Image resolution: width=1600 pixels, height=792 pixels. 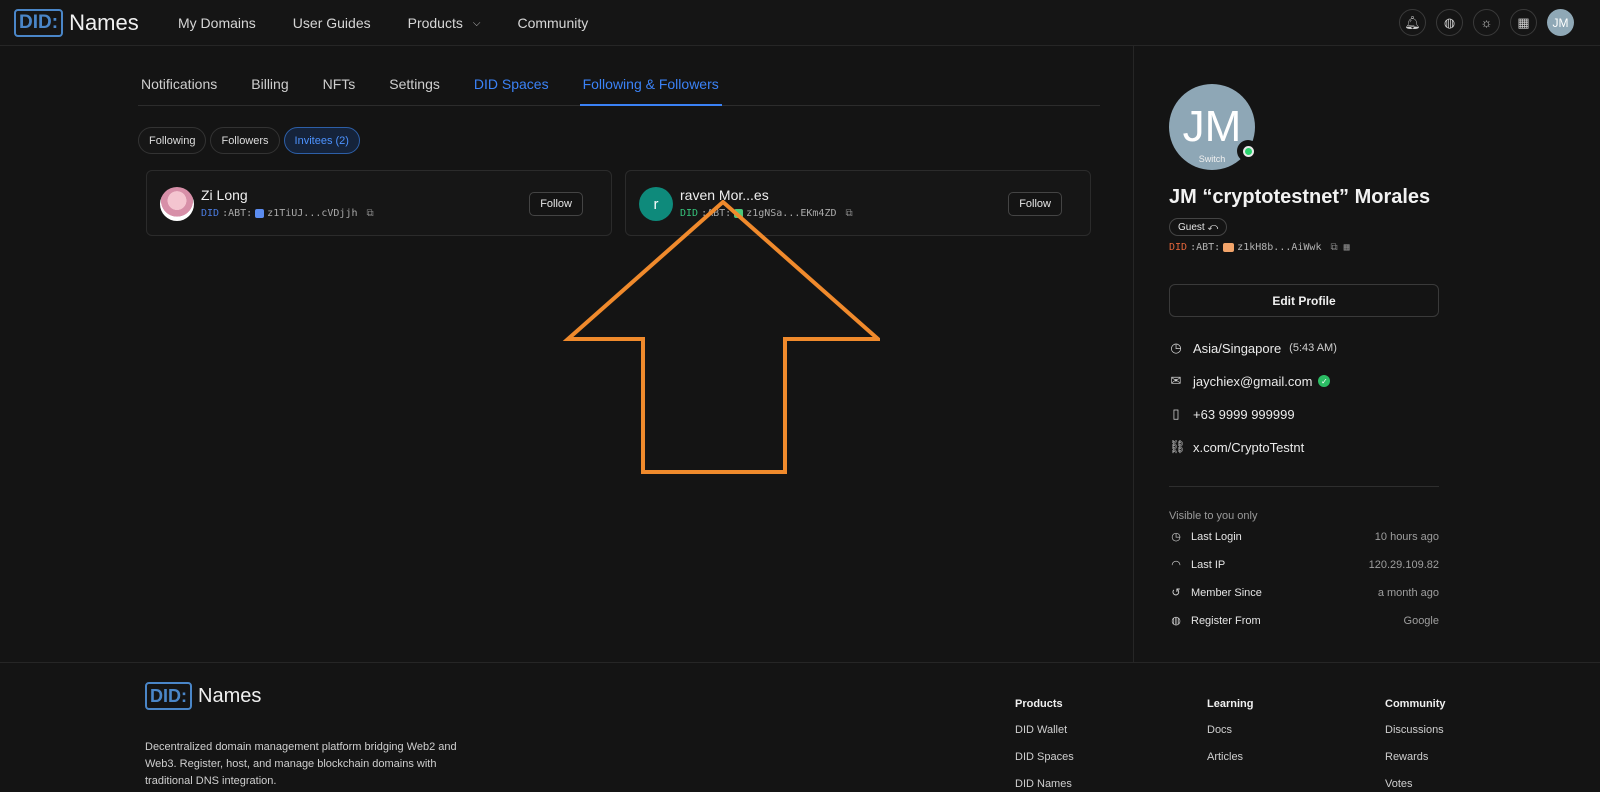 What do you see at coordinates (1044, 730) in the screenshot?
I see `footer-link: DID Wallet` at bounding box center [1044, 730].